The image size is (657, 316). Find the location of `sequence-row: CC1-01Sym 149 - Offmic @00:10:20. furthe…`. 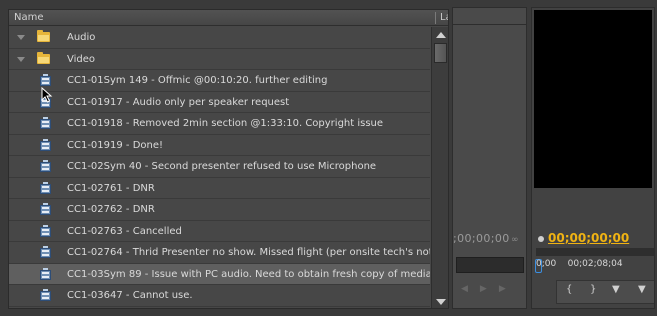

sequence-row: CC1-01Sym 149 - Offmic @00:10:20. furthe… is located at coordinates (219, 81).